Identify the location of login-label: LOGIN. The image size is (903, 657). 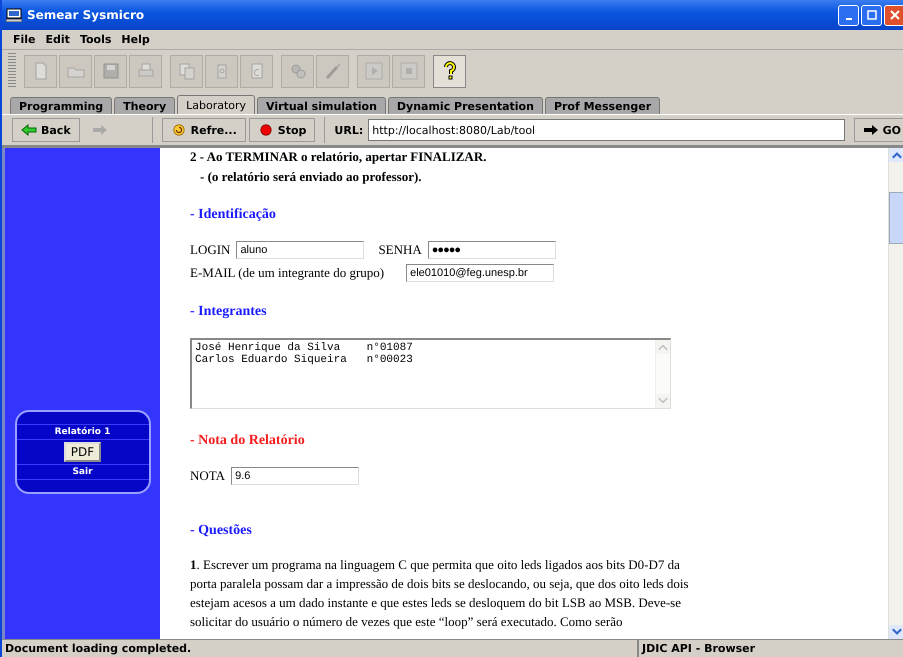
(210, 250).